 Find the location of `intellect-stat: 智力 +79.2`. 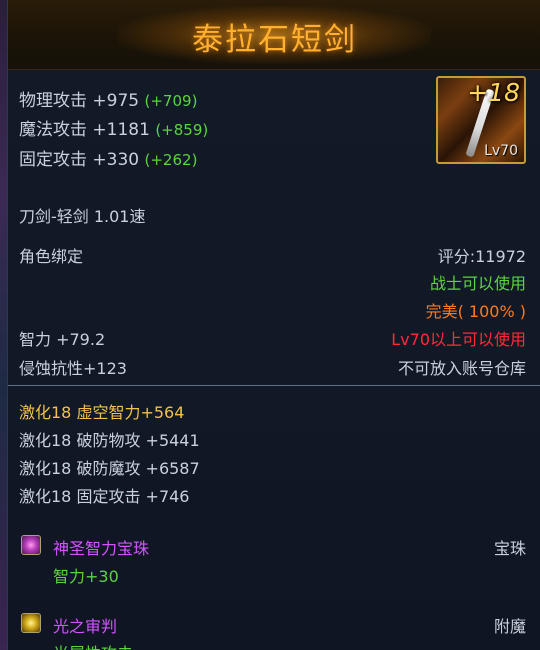

intellect-stat: 智力 +79.2 is located at coordinates (62, 339).